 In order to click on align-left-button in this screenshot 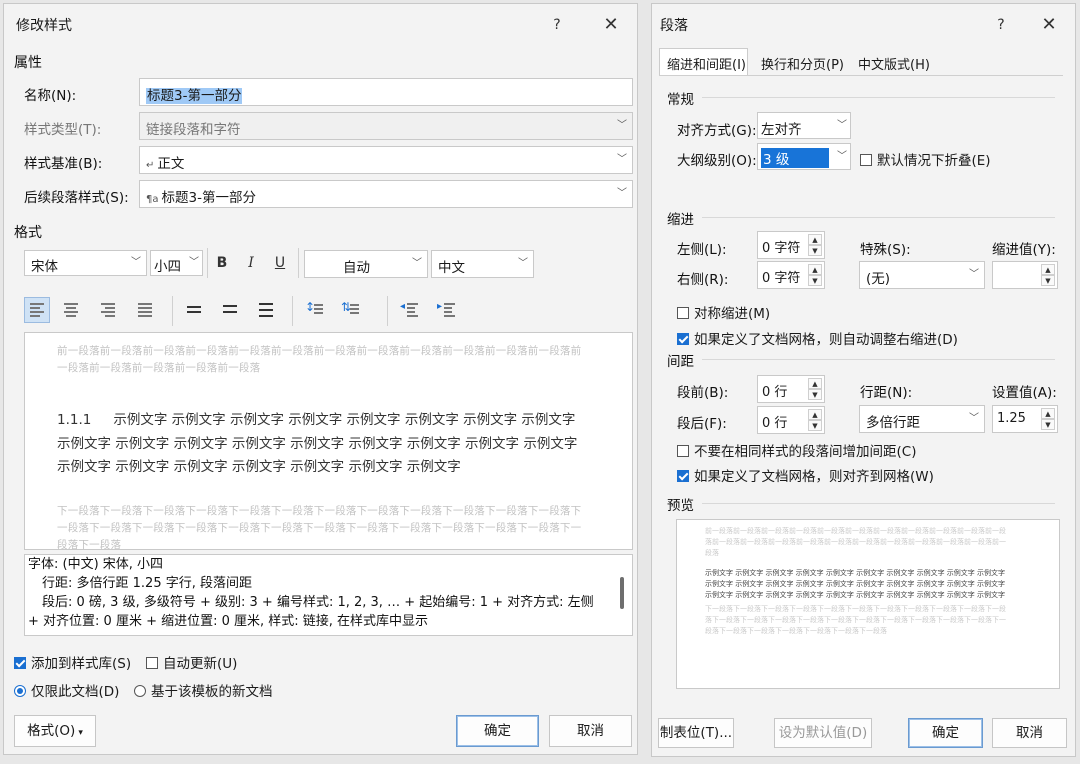, I will do `click(37, 310)`.